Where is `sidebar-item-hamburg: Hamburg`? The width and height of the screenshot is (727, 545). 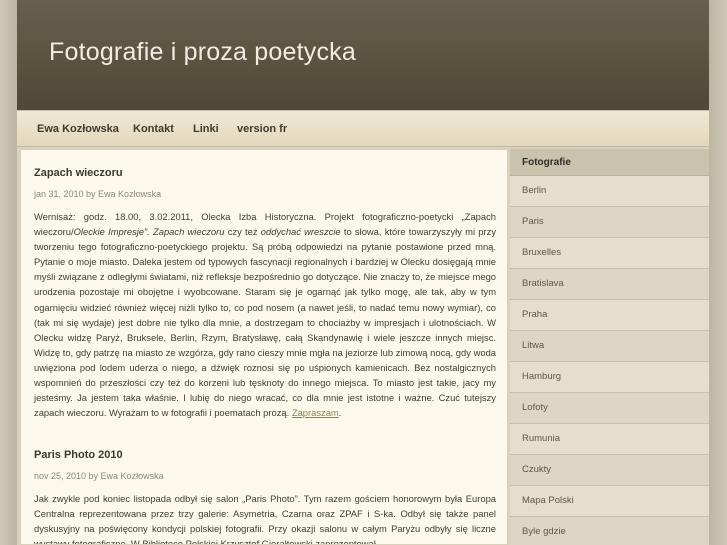
sidebar-item-hamburg: Hamburg is located at coordinates (609, 377).